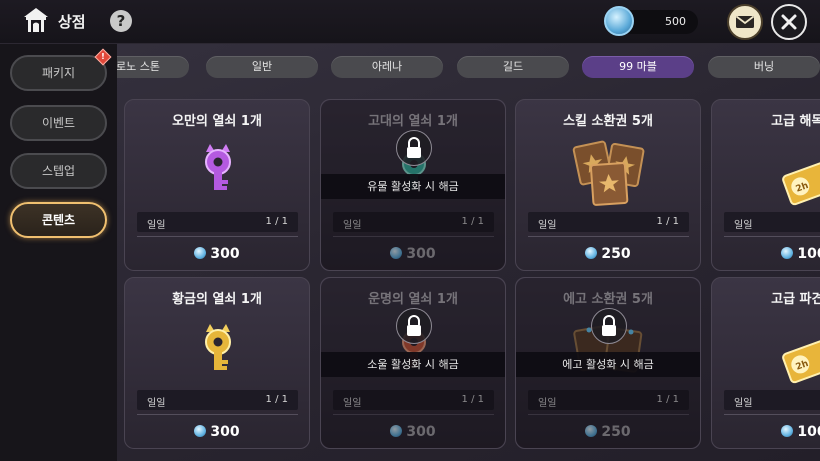 The height and width of the screenshot is (461, 820). I want to click on sidebar-item-label: 콘텐츠, so click(58, 220).